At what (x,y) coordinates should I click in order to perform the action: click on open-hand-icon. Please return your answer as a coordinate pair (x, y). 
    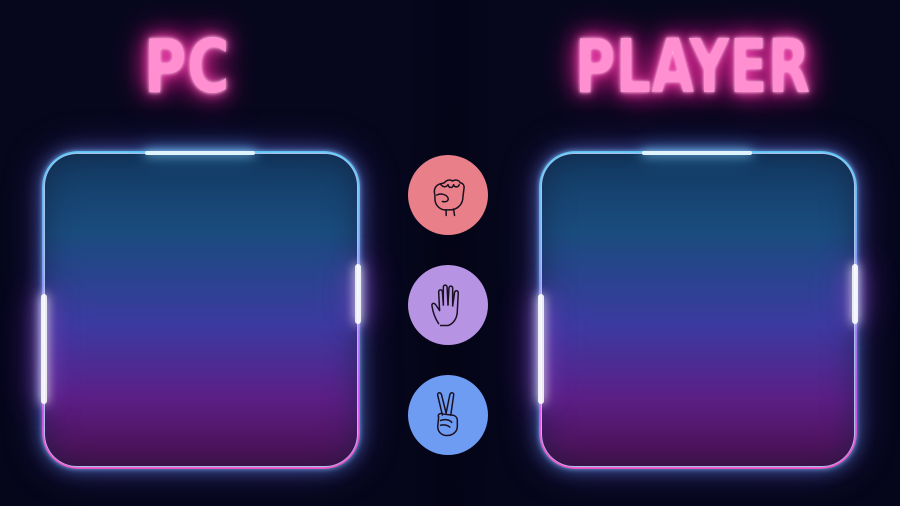
    Looking at the image, I should click on (445, 305).